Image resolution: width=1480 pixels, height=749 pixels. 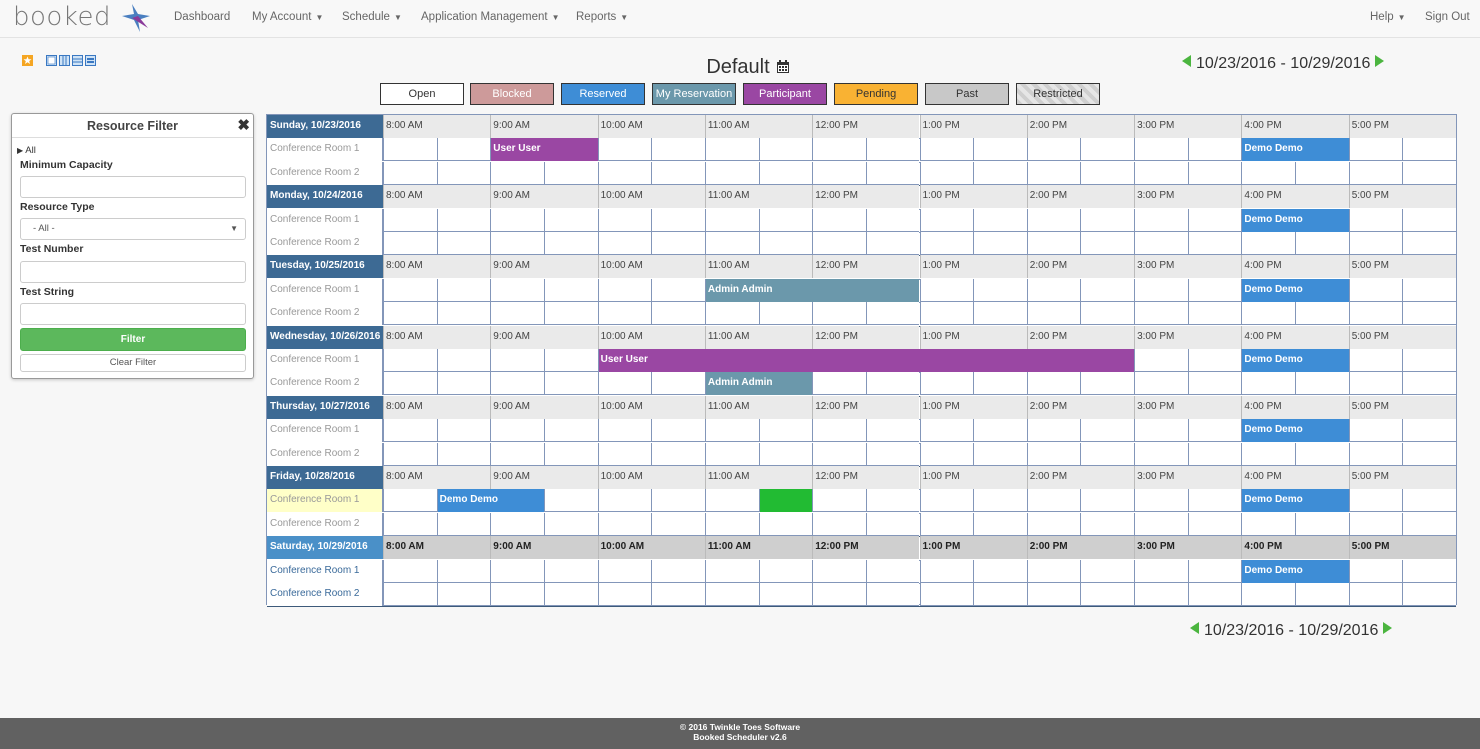 I want to click on reservation-block: User User, so click(x=866, y=360).